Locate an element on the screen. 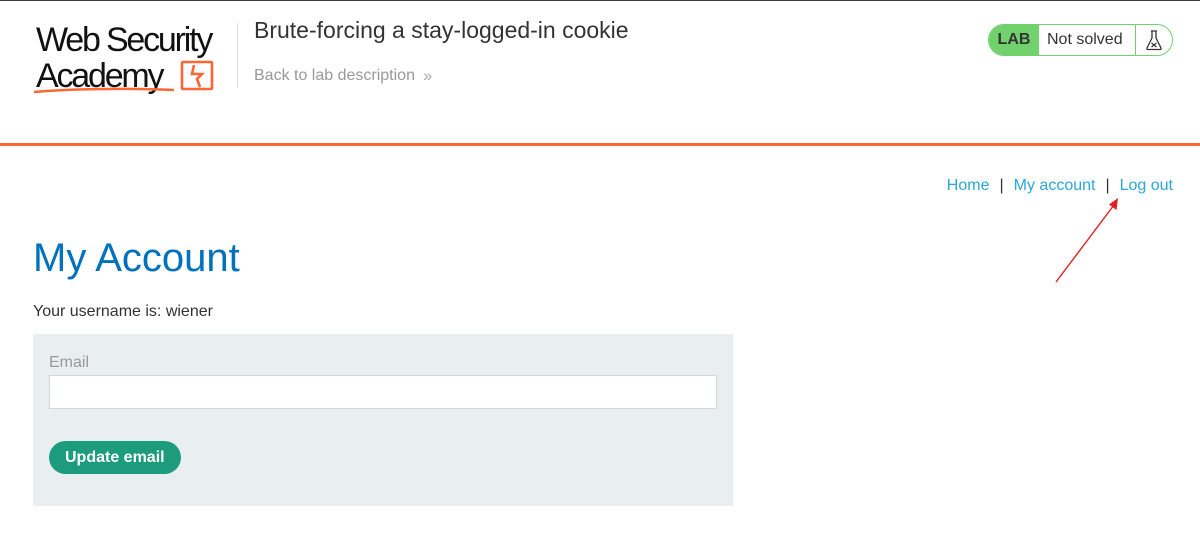  lab-title: Brute-forcing a stay-logged-in cookie is located at coordinates (441, 30).